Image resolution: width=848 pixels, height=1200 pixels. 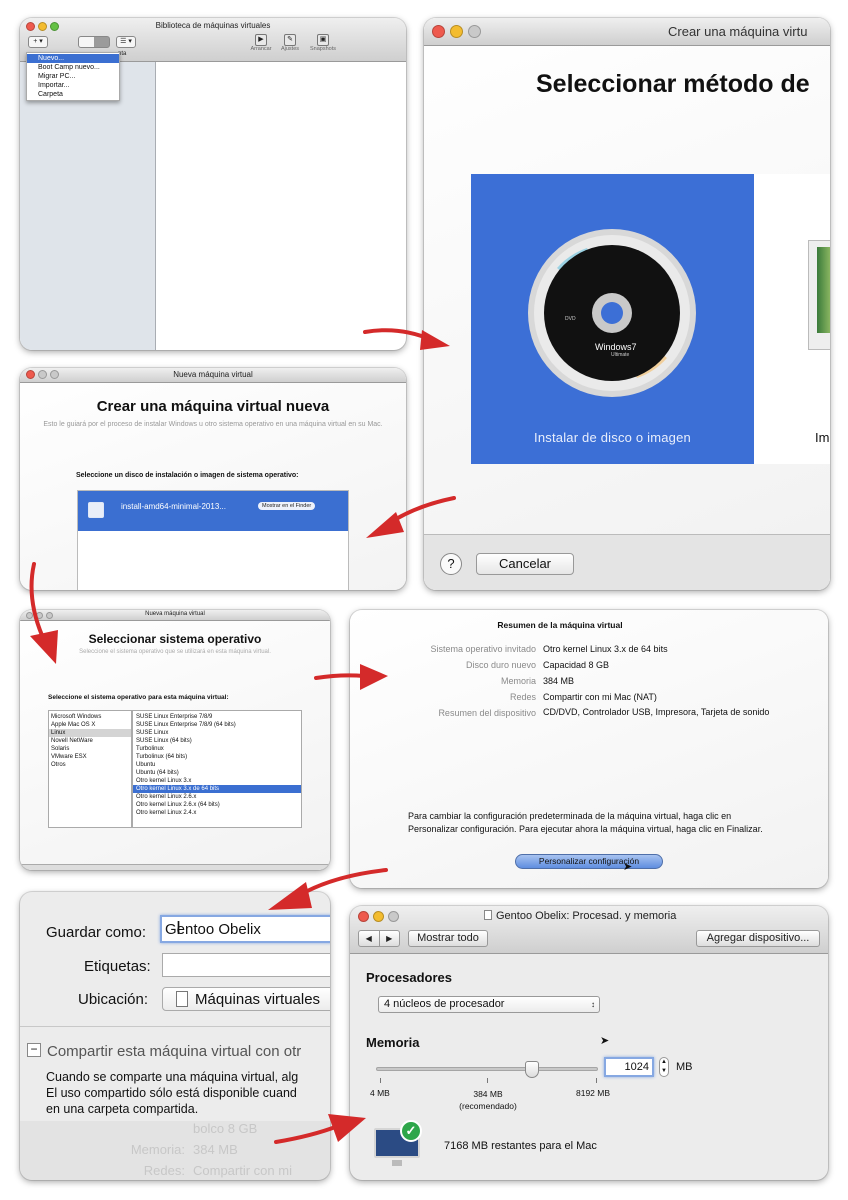 I want to click on list-item: SUSE Linux Enterprise 7/8/9, so click(x=217, y=717).